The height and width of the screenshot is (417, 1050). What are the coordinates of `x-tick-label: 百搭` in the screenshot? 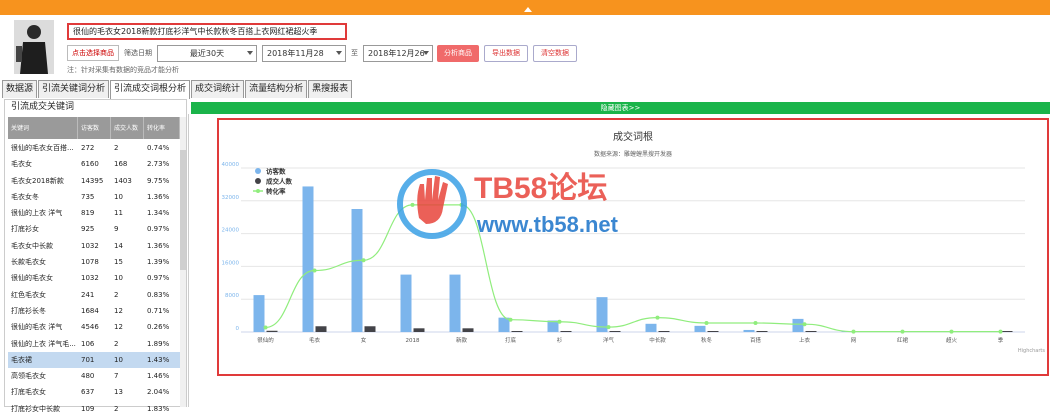 It's located at (756, 340).